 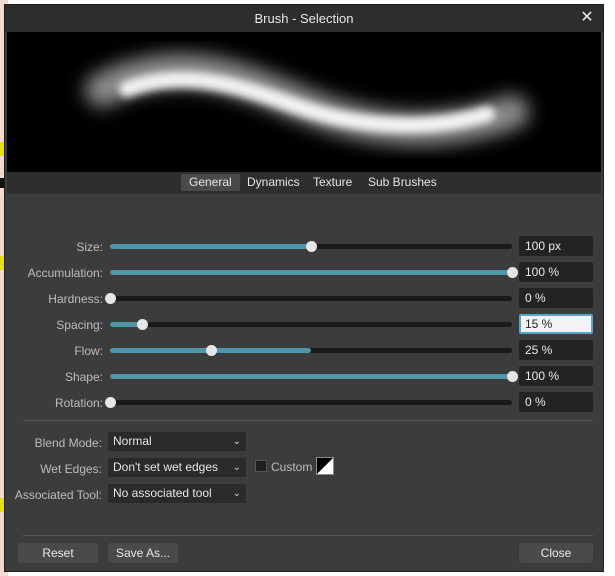 I want to click on hardness-slider-handle, so click(x=110, y=298).